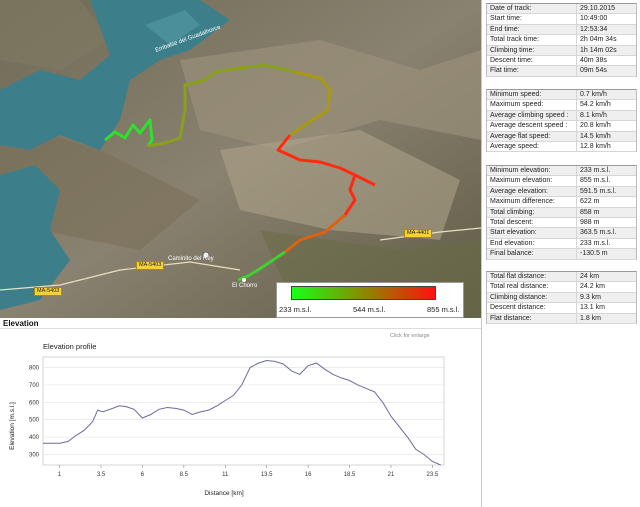 Image resolution: width=640 pixels, height=507 pixels. Describe the element at coordinates (521, 181) in the screenshot. I see `stat-label: Maximum elevation:` at that location.